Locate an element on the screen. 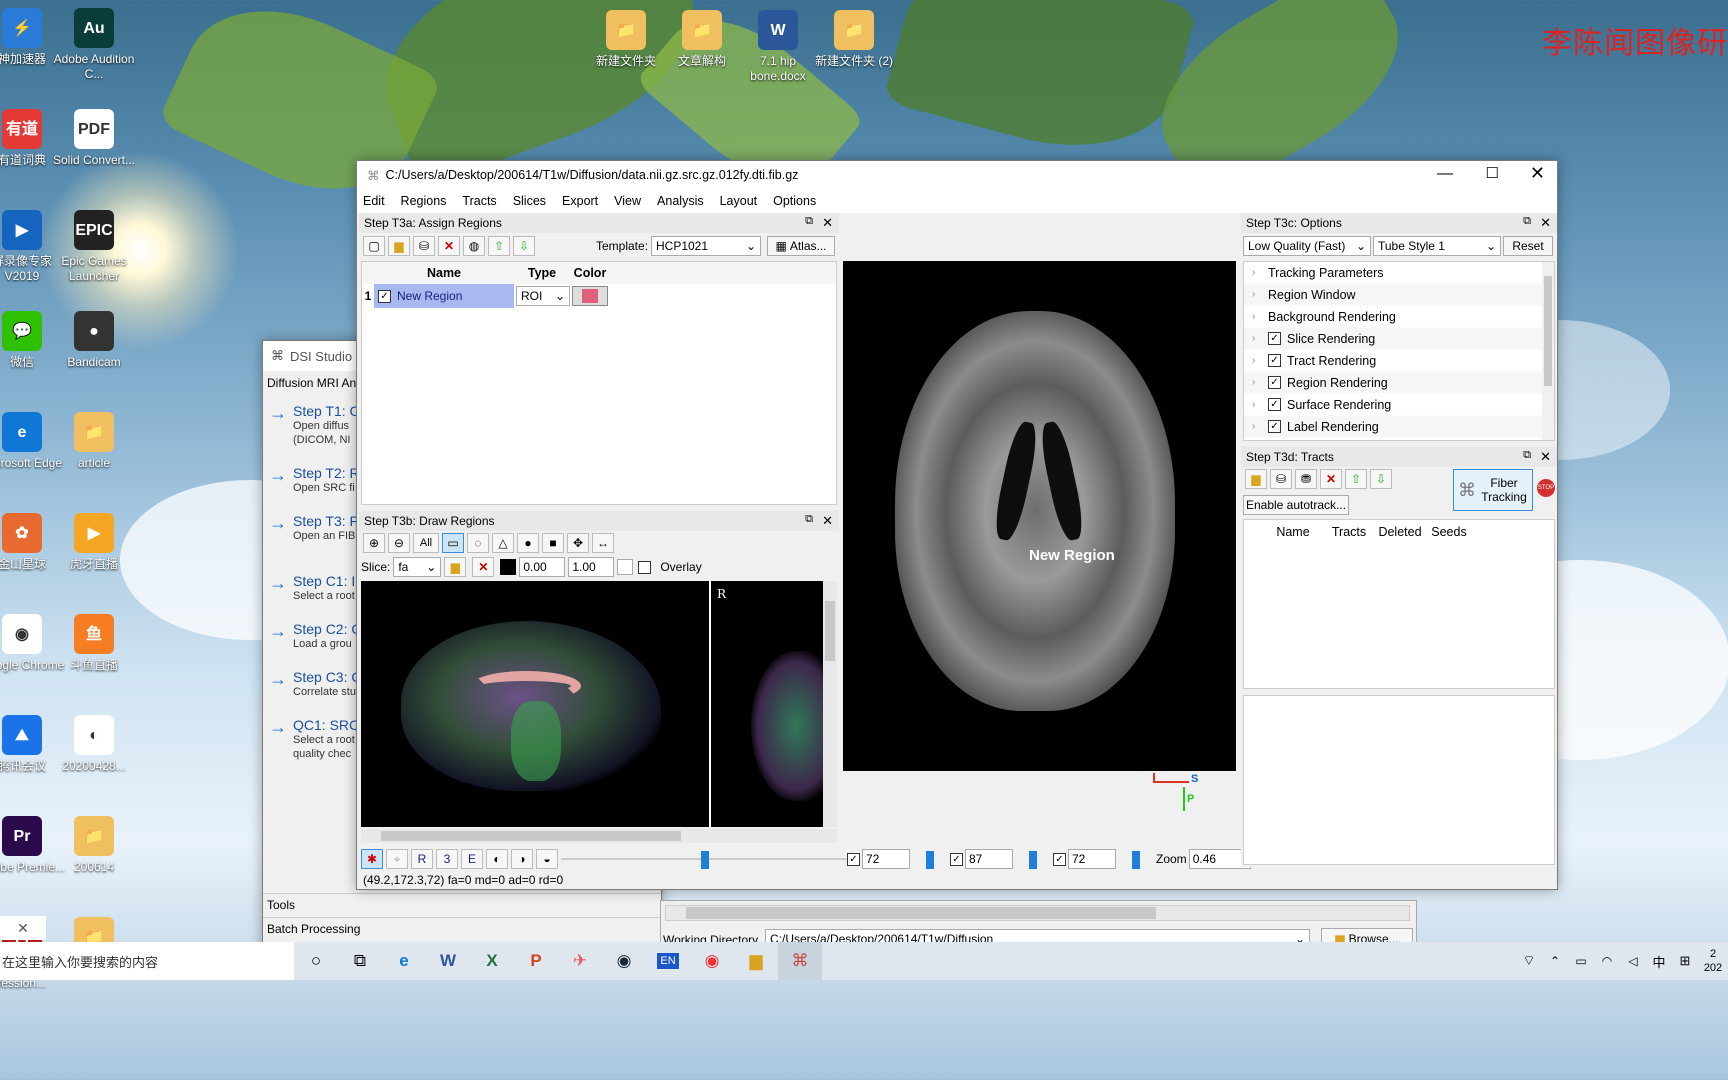  coronal-slider is located at coordinates (1033, 859).